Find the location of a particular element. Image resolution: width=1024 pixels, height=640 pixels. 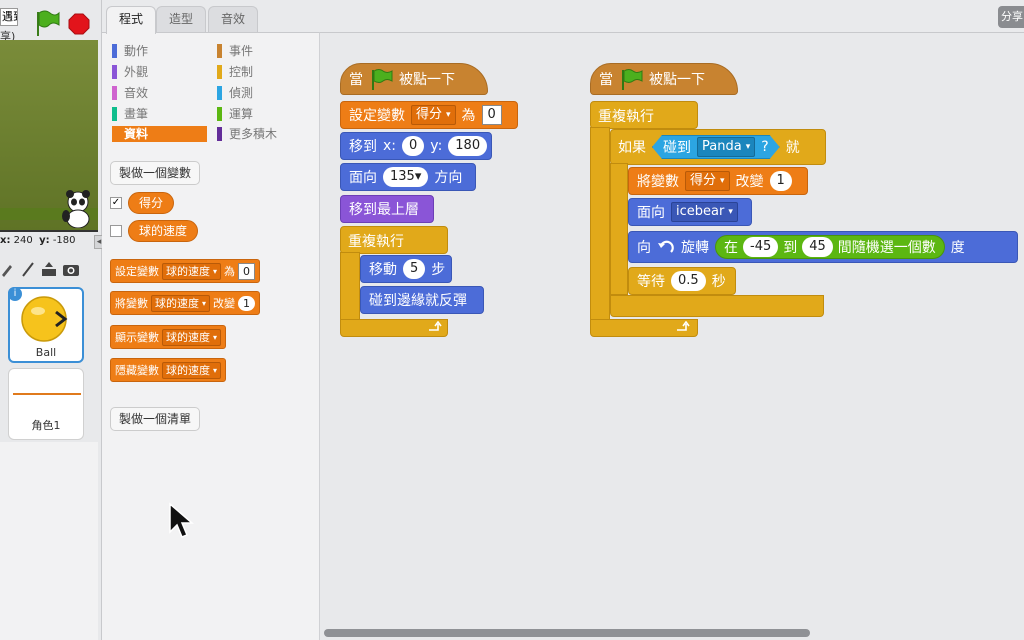

if-block-foot is located at coordinates (717, 306).